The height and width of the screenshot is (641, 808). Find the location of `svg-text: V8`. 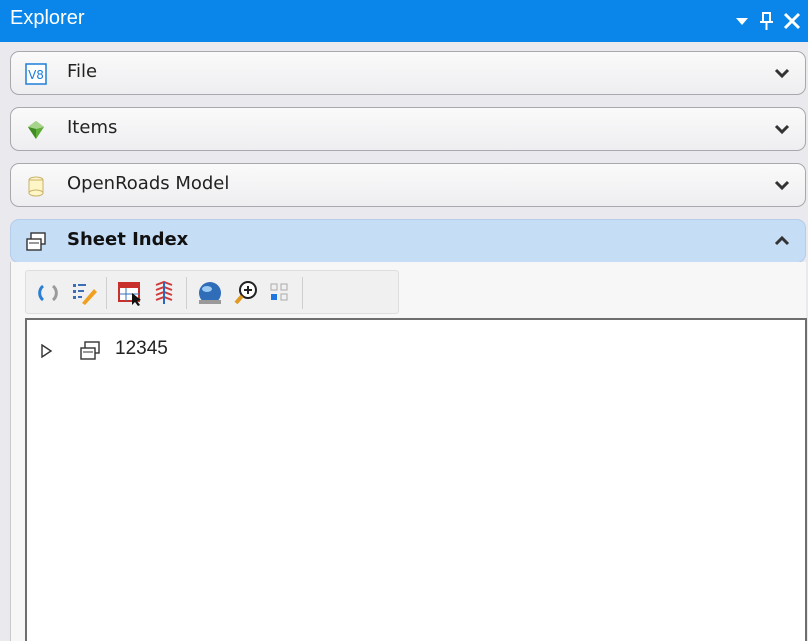

svg-text: V8 is located at coordinates (36, 75).